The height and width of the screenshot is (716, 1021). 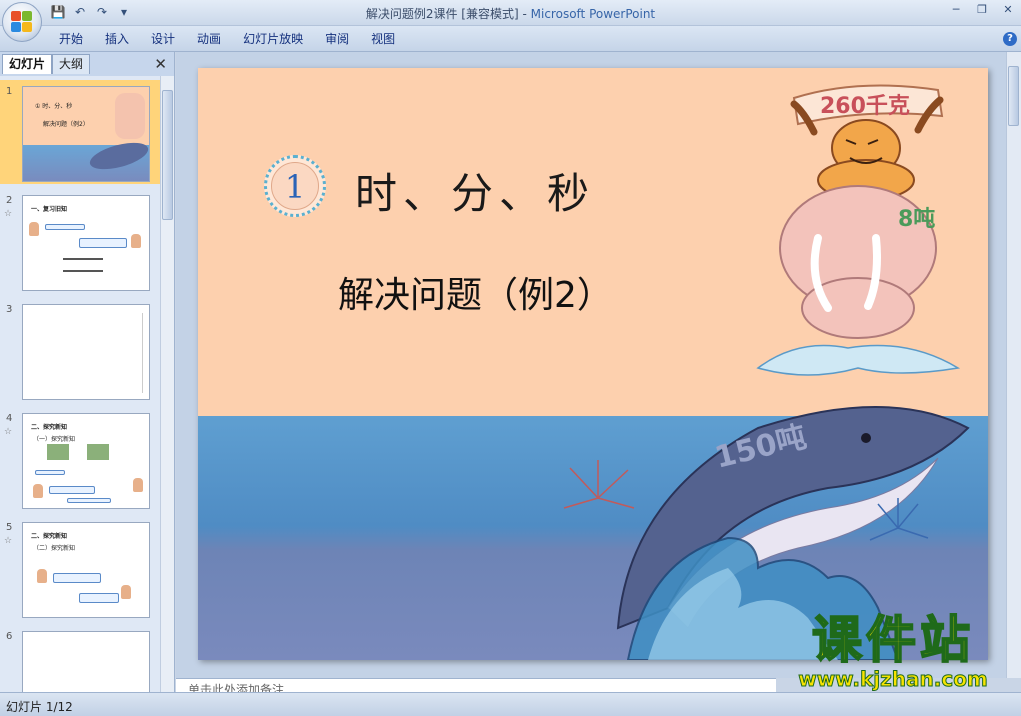 What do you see at coordinates (593, 14) in the screenshot?
I see `app-name: Microsoft PowerPoint` at bounding box center [593, 14].